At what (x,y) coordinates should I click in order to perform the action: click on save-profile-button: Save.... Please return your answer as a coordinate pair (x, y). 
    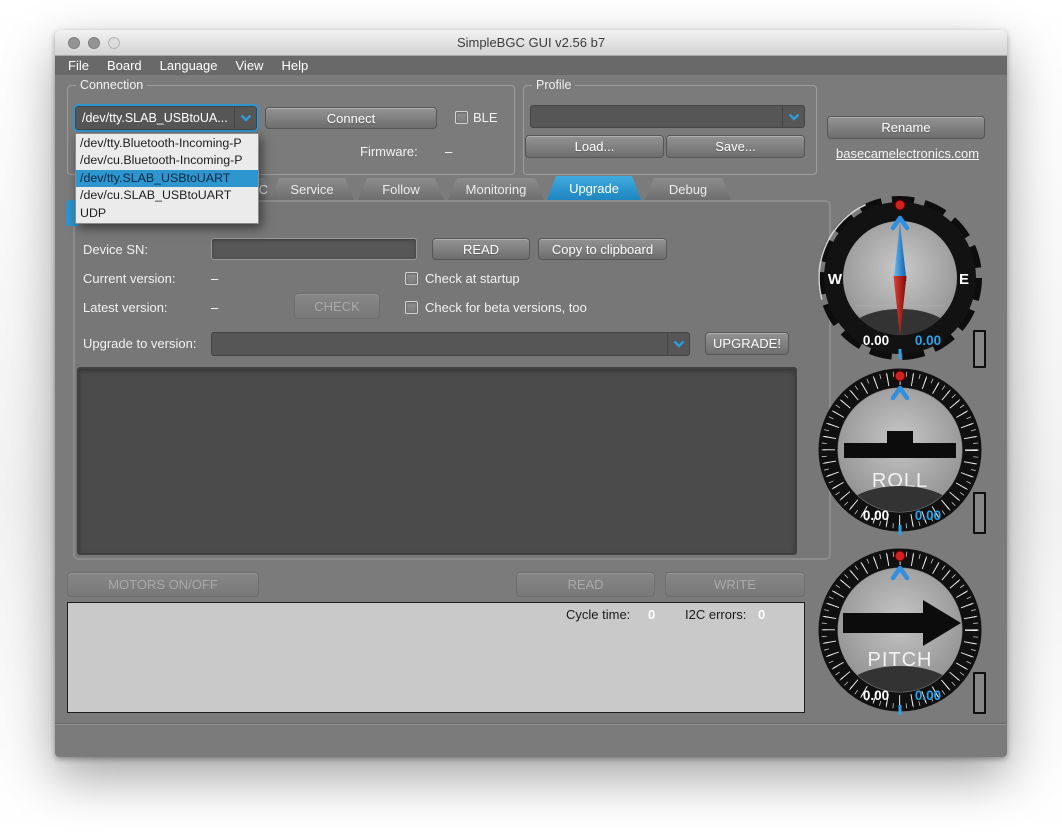
    Looking at the image, I should click on (735, 146).